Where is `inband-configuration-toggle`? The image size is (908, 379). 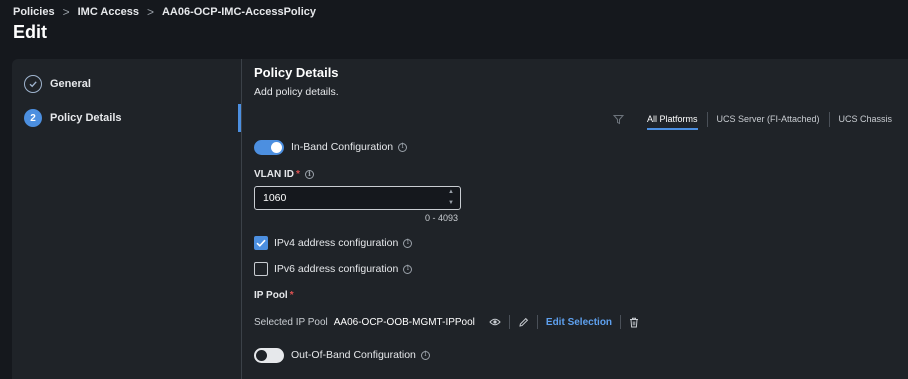 inband-configuration-toggle is located at coordinates (269, 147).